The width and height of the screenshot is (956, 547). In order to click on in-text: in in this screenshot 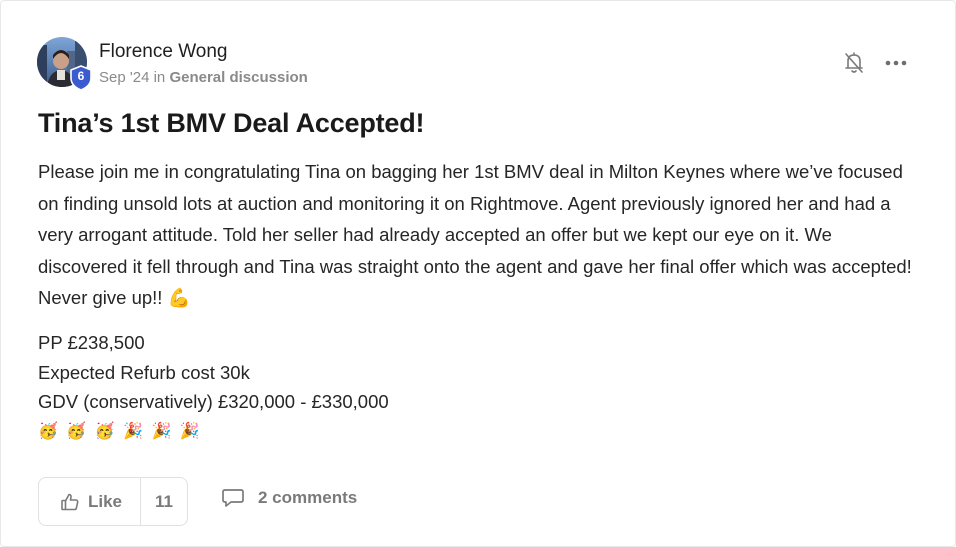, I will do `click(159, 77)`.